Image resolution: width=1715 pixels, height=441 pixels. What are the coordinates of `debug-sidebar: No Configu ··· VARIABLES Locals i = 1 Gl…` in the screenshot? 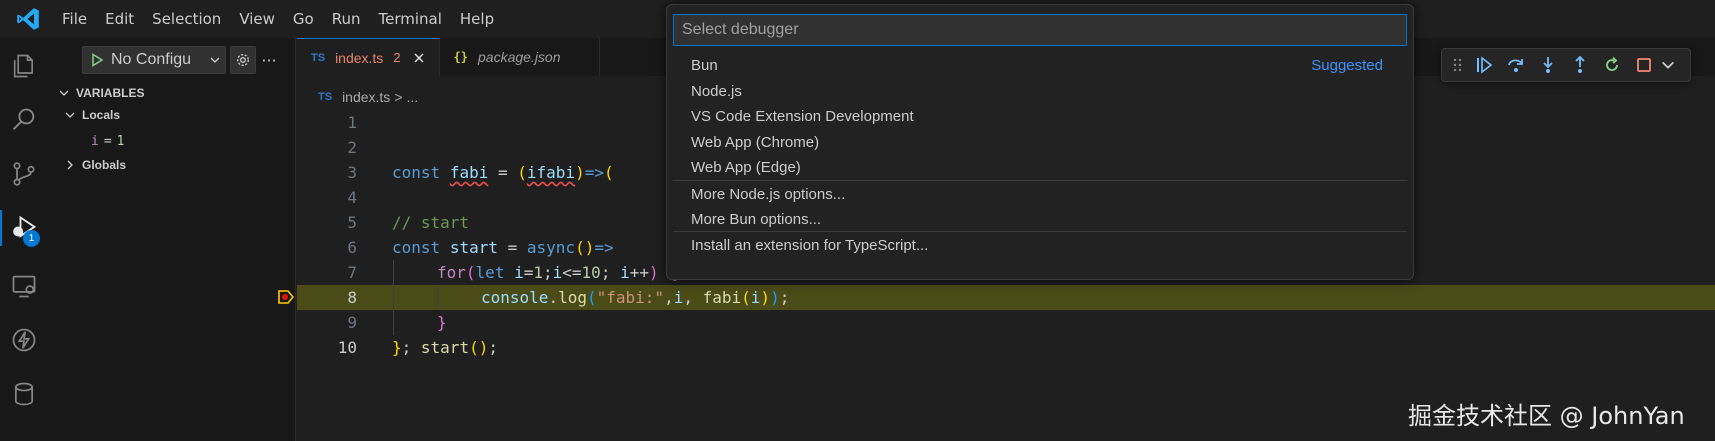 It's located at (172, 239).